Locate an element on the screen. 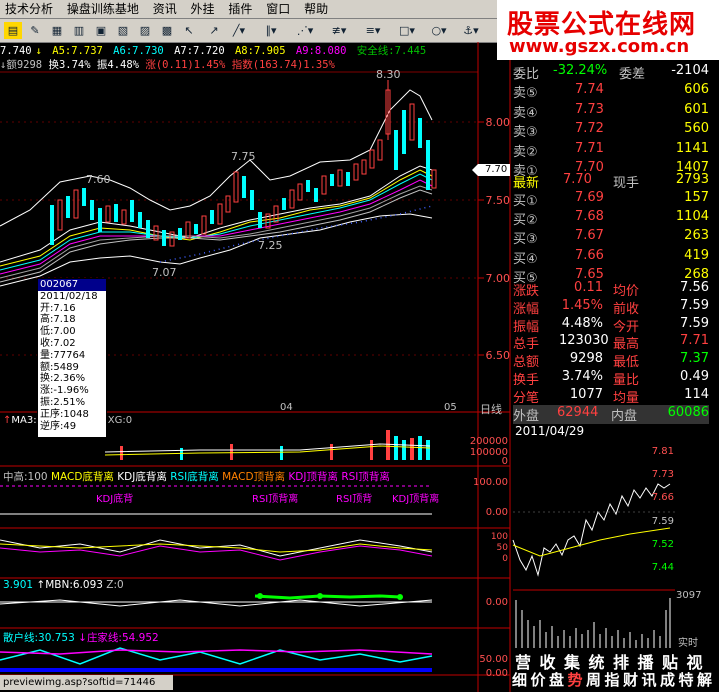  buy-2-price: 7.68 is located at coordinates (589, 217).